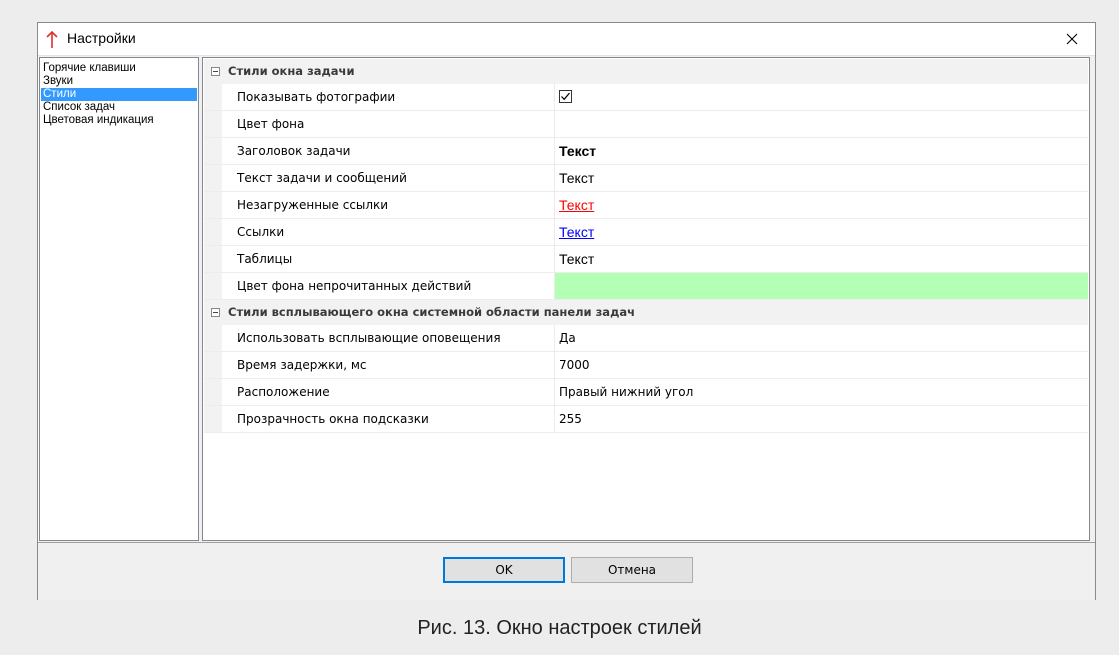 This screenshot has height=655, width=1119. I want to click on property-name: Цвет фона непрочитанных действий, so click(388, 286).